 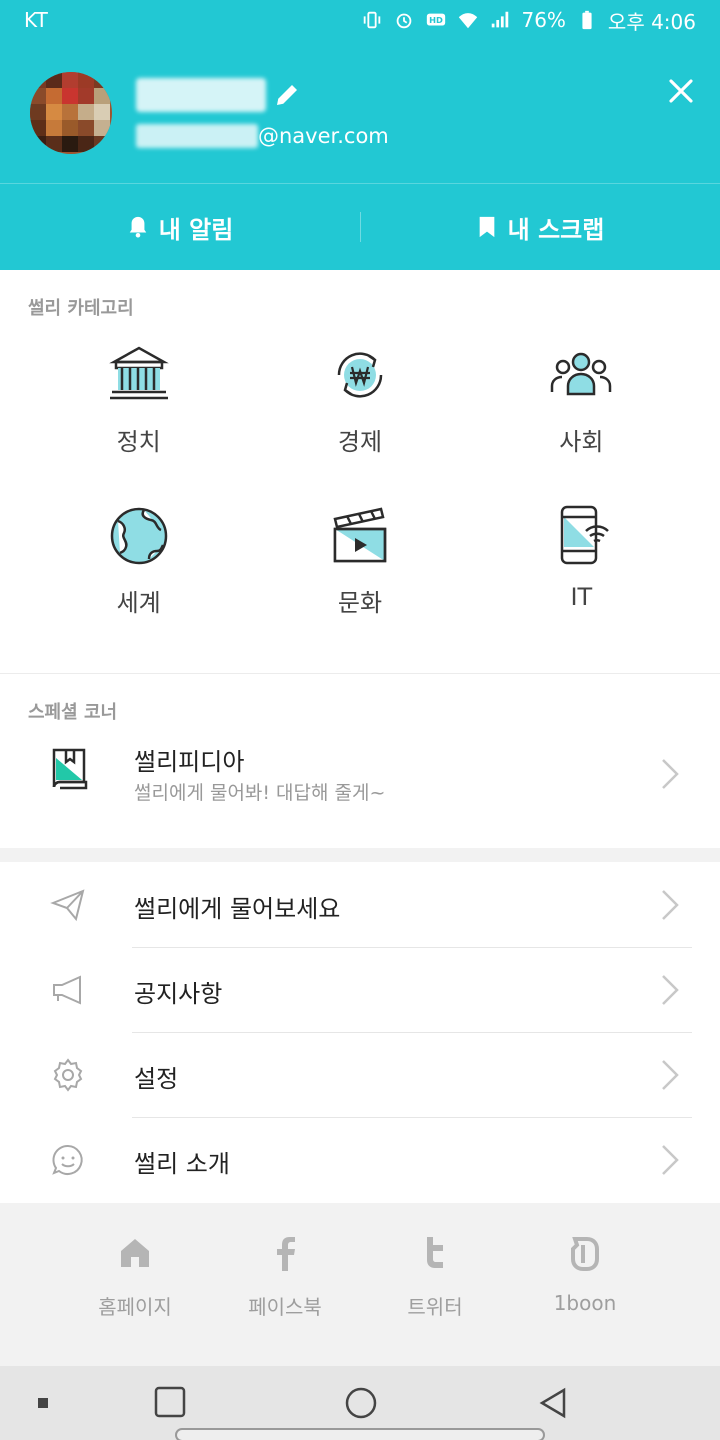 What do you see at coordinates (585, 1303) in the screenshot?
I see `footer-1boon-label: 1boon` at bounding box center [585, 1303].